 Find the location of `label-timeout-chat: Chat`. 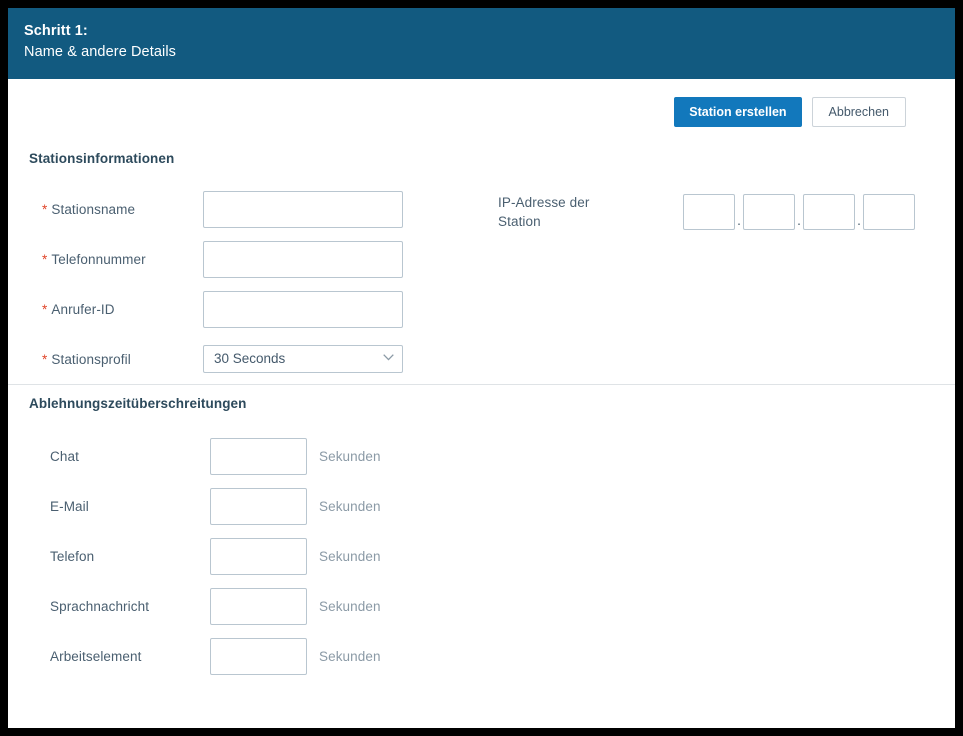

label-timeout-chat: Chat is located at coordinates (64, 456).